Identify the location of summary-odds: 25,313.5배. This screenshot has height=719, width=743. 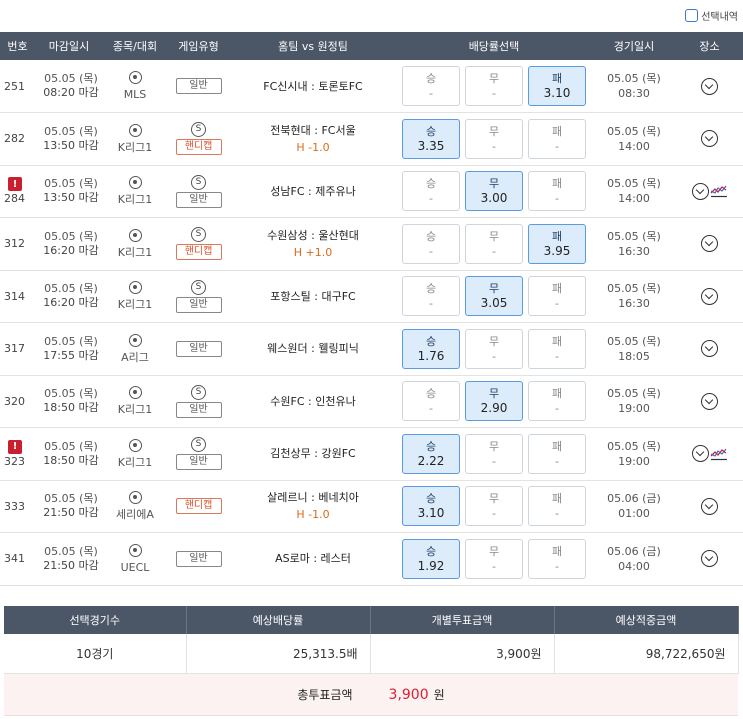
(278, 653).